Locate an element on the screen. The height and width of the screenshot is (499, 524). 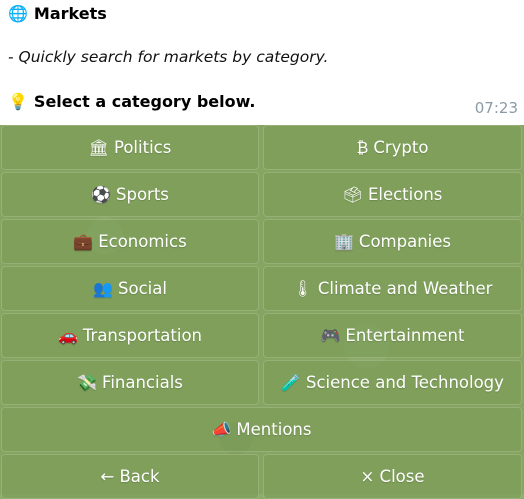
entertainment-button: 🎮 Entertainment is located at coordinates (392, 335).